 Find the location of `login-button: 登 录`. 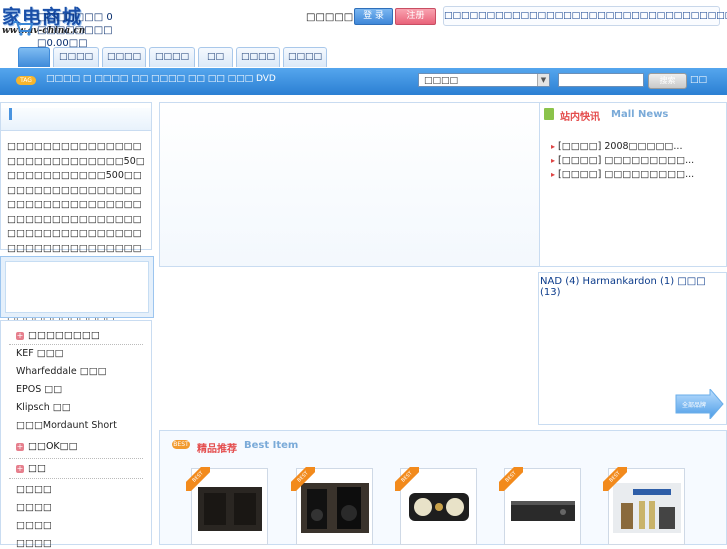

login-button: 登 录 is located at coordinates (373, 16).